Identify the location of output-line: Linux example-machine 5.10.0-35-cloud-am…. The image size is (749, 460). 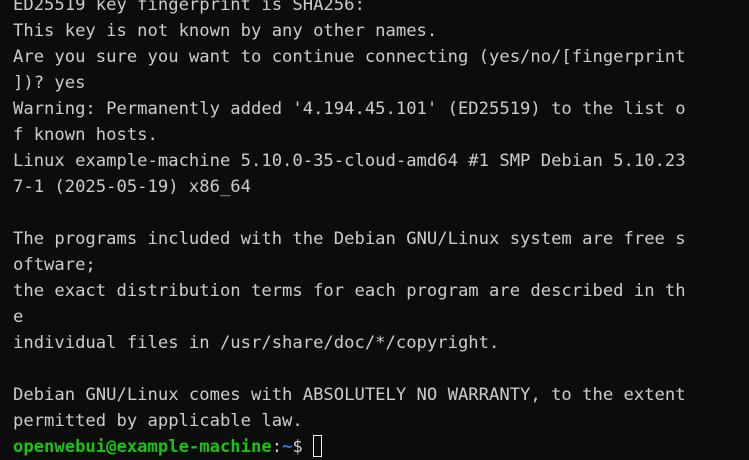
(349, 161).